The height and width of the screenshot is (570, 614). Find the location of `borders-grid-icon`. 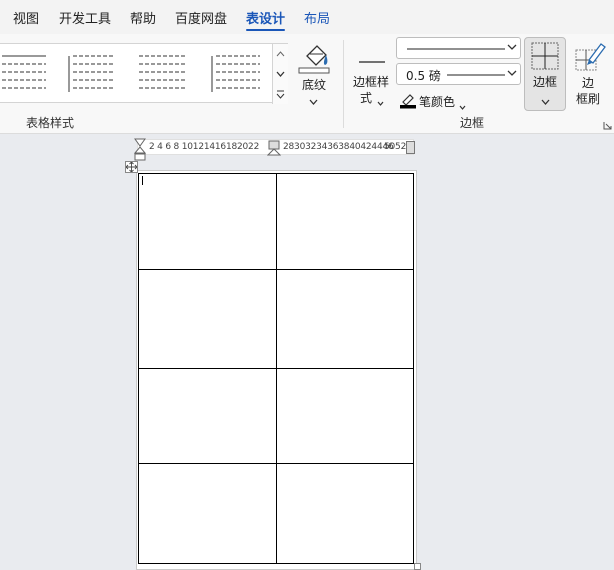

borders-grid-icon is located at coordinates (545, 57).